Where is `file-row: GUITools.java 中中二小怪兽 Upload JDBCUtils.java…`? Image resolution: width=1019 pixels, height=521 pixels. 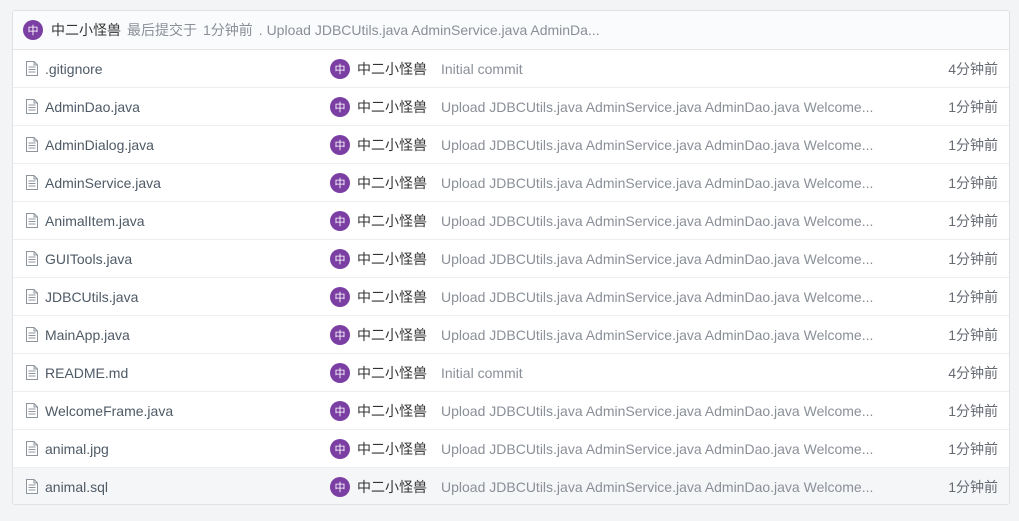
file-row: GUITools.java 中中二小怪兽 Upload JDBCUtils.java… is located at coordinates (511, 259).